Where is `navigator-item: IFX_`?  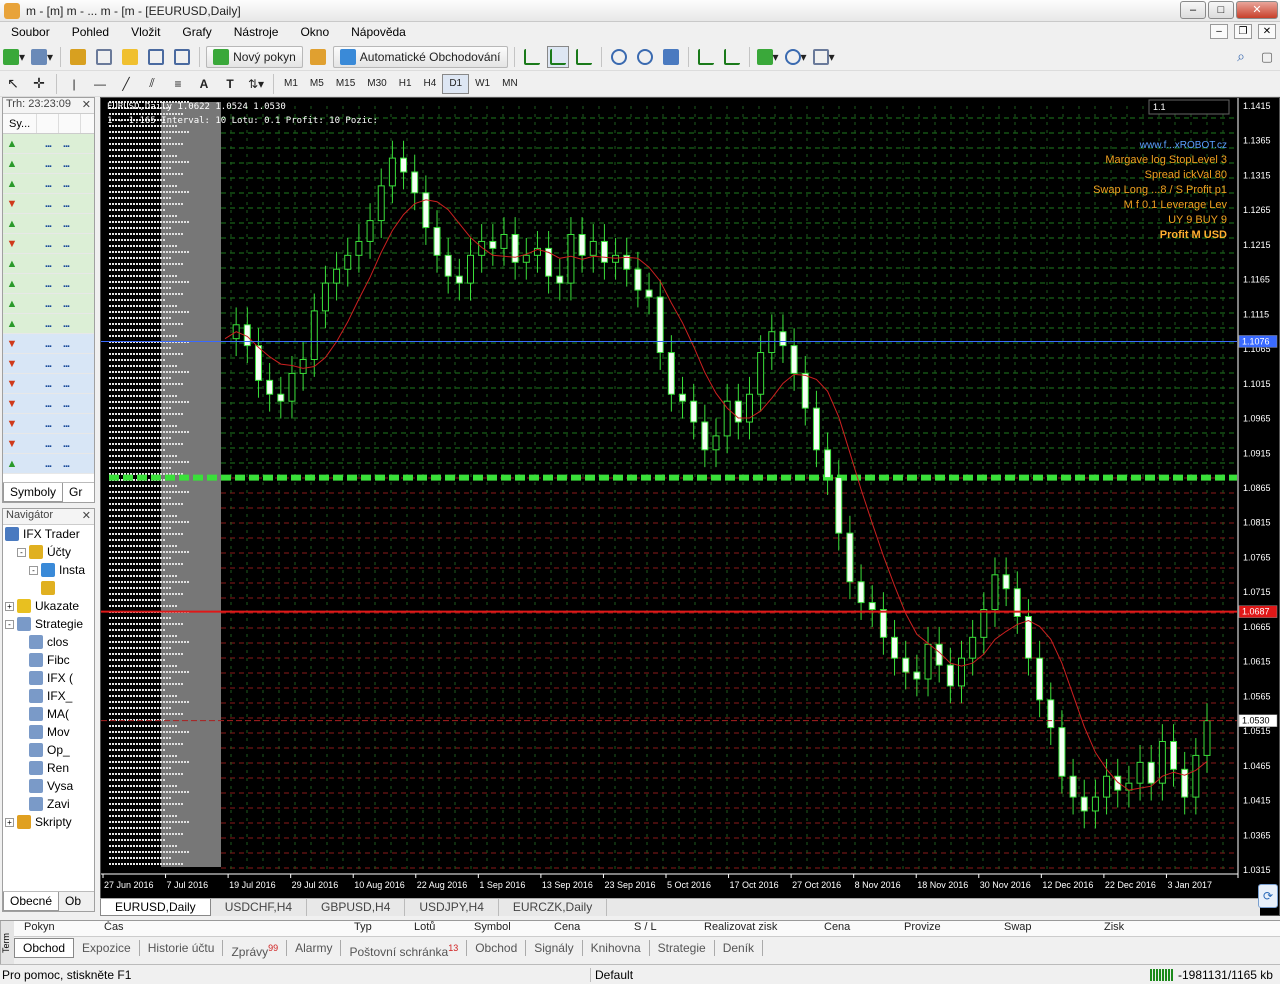
navigator-item: IFX_ is located at coordinates (48, 696).